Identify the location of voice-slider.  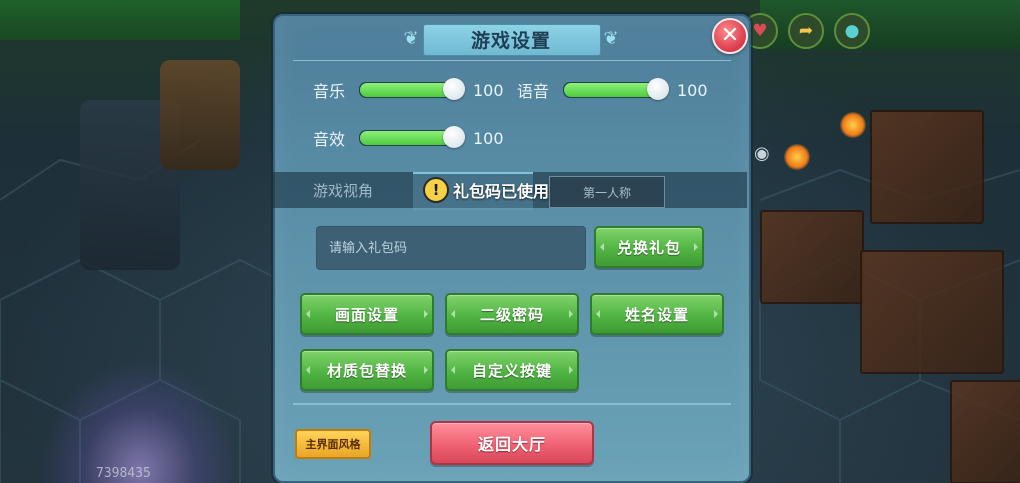
(616, 89).